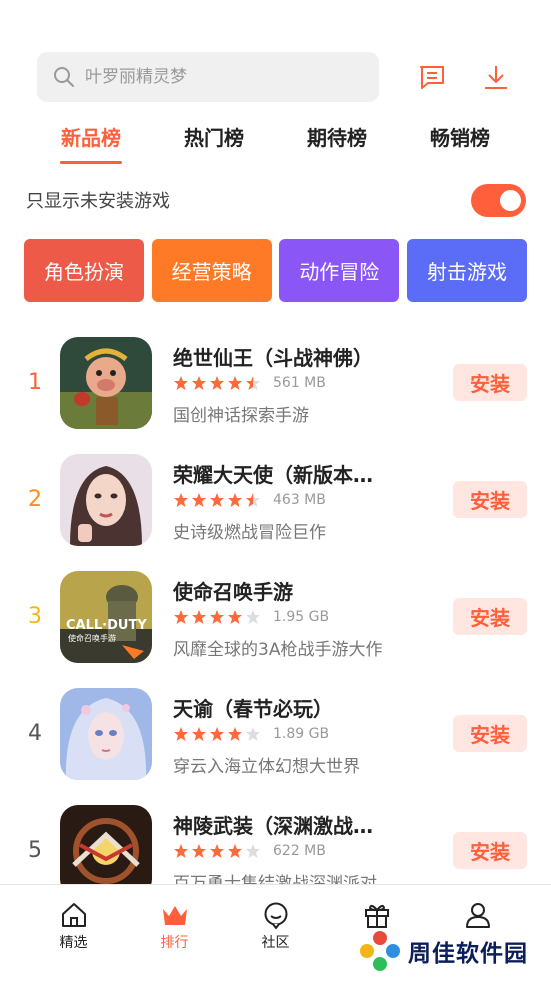 This screenshot has height=981, width=551. I want to click on rank-number: 2, so click(35, 499).